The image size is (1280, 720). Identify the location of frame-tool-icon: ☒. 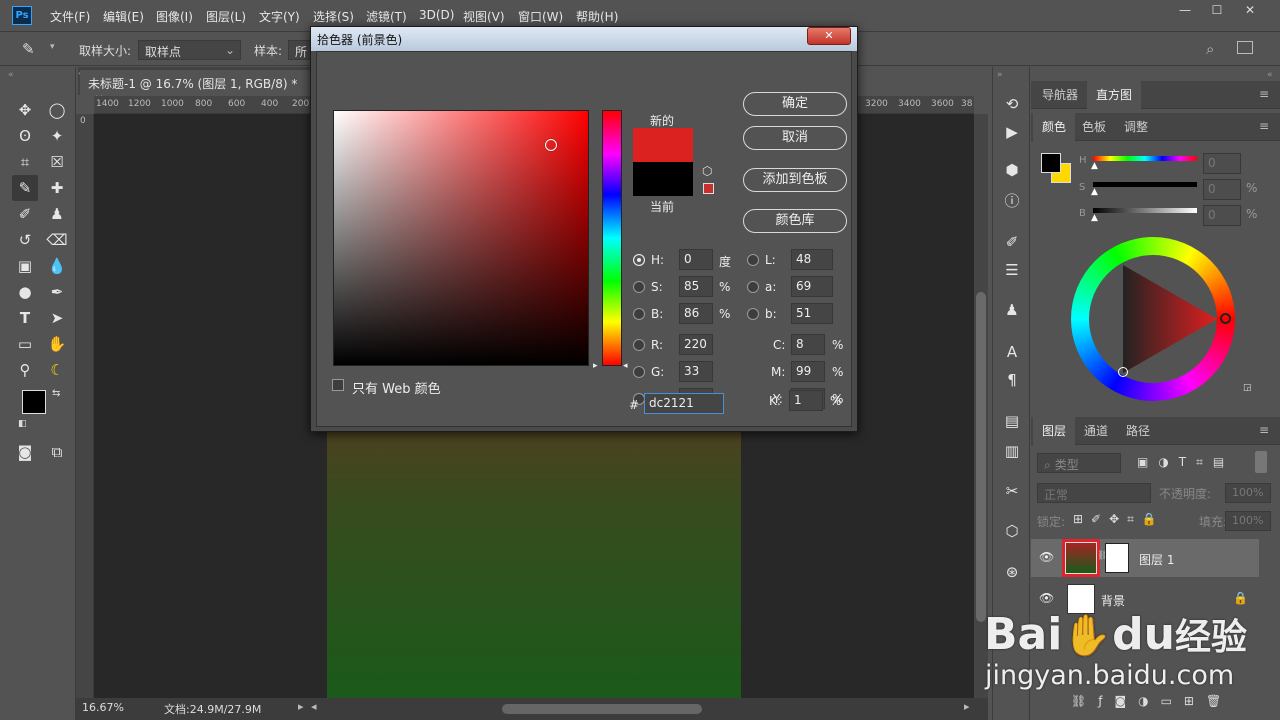
(57, 162).